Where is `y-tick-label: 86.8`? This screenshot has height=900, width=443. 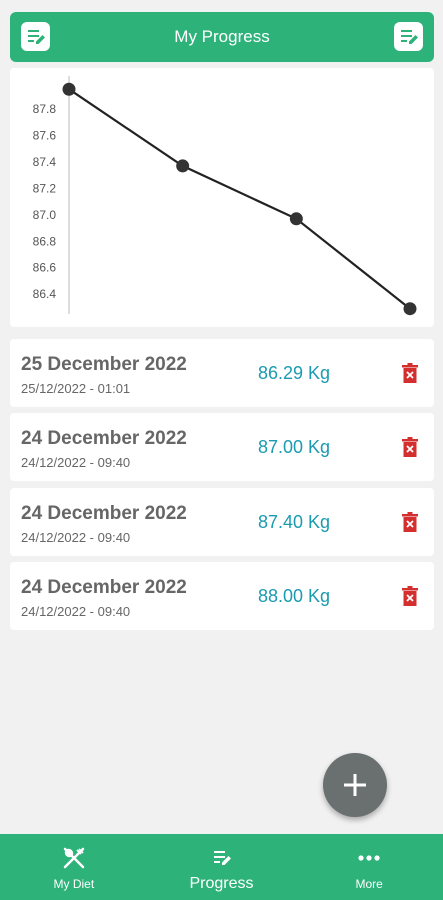 y-tick-label: 86.8 is located at coordinates (45, 241).